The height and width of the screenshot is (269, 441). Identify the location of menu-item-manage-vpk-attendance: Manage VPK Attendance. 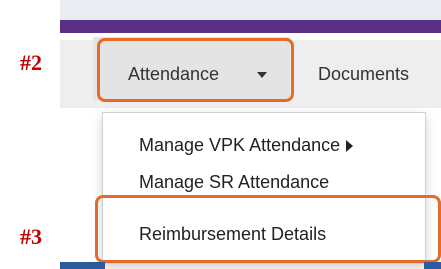
(246, 145).